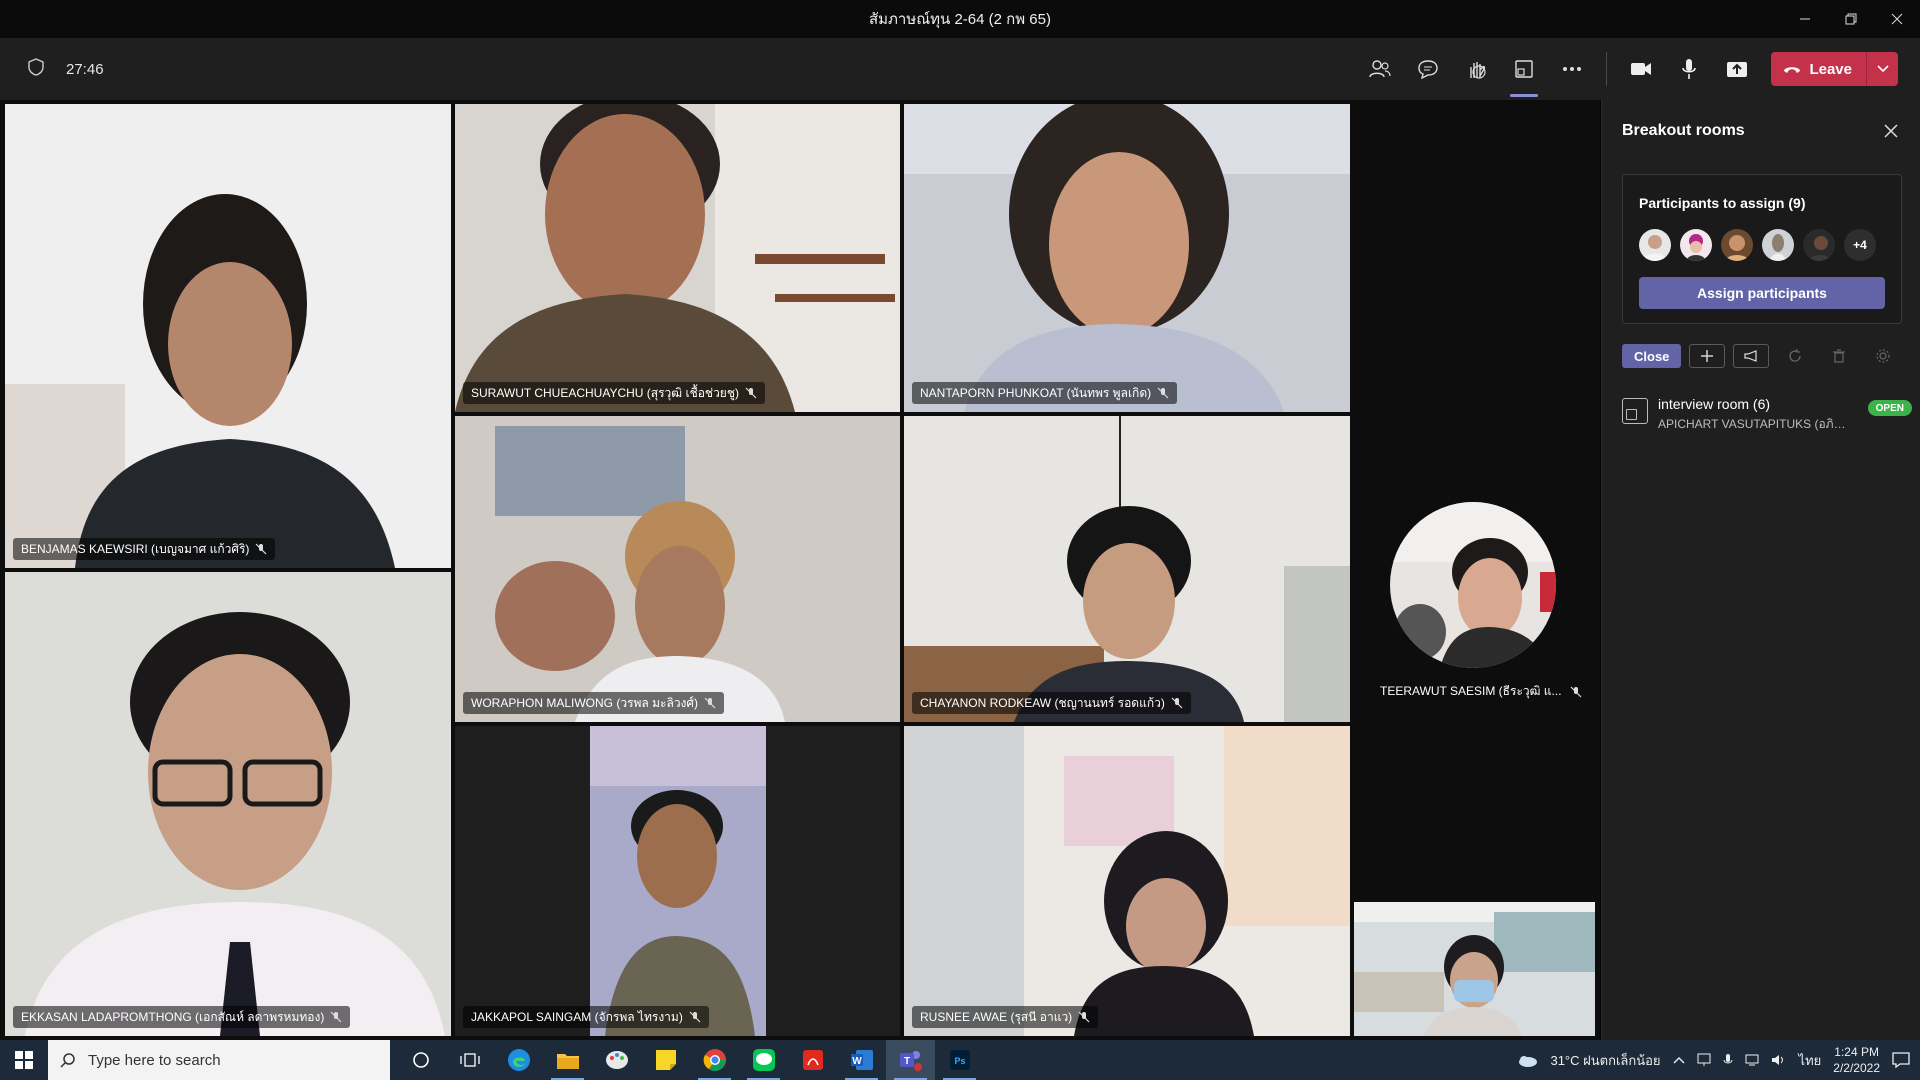 Image resolution: width=1920 pixels, height=1080 pixels. What do you see at coordinates (1380, 69) in the screenshot?
I see `participants-button` at bounding box center [1380, 69].